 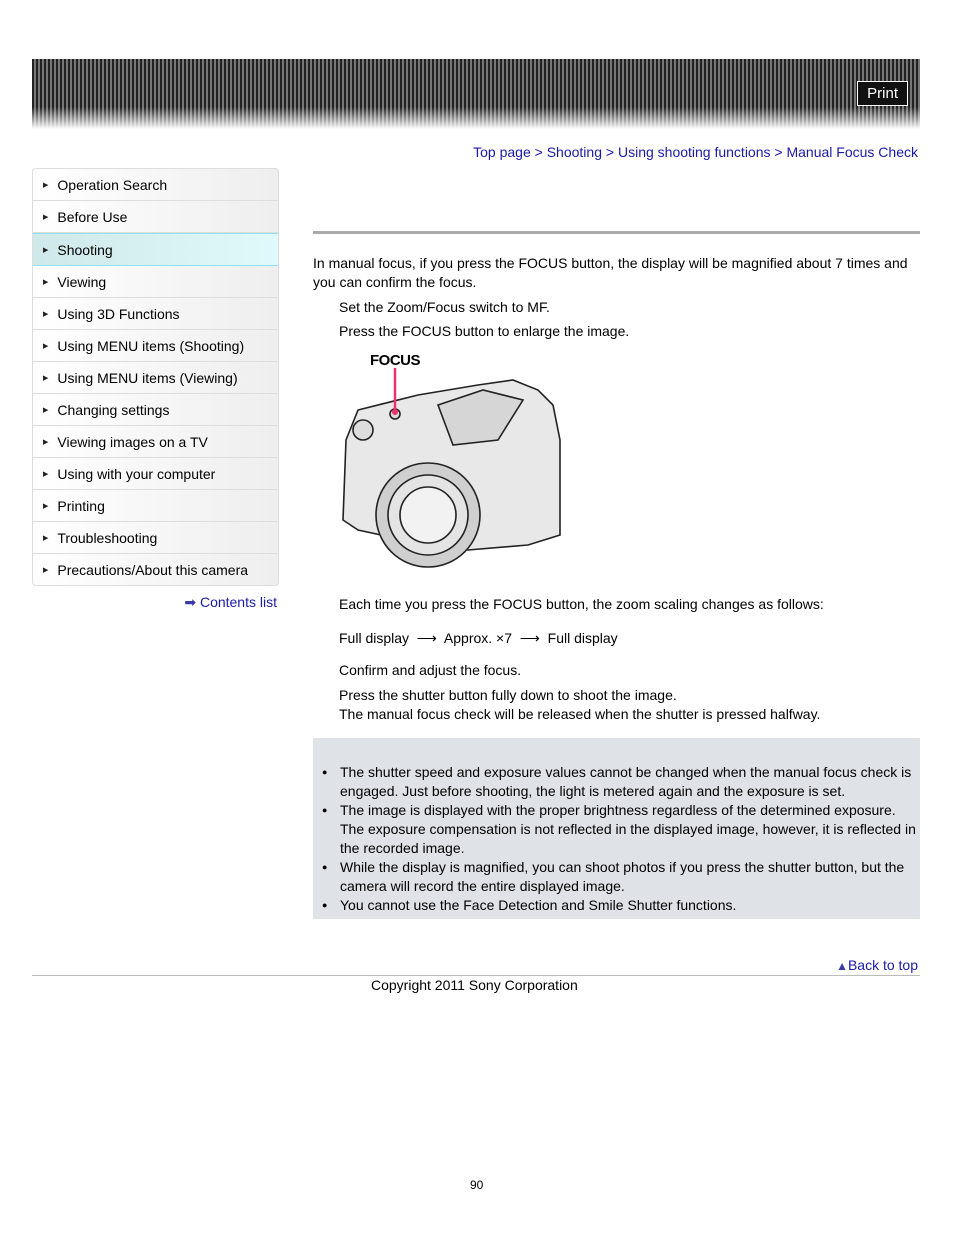 What do you see at coordinates (882, 93) in the screenshot?
I see `print-button: Print` at bounding box center [882, 93].